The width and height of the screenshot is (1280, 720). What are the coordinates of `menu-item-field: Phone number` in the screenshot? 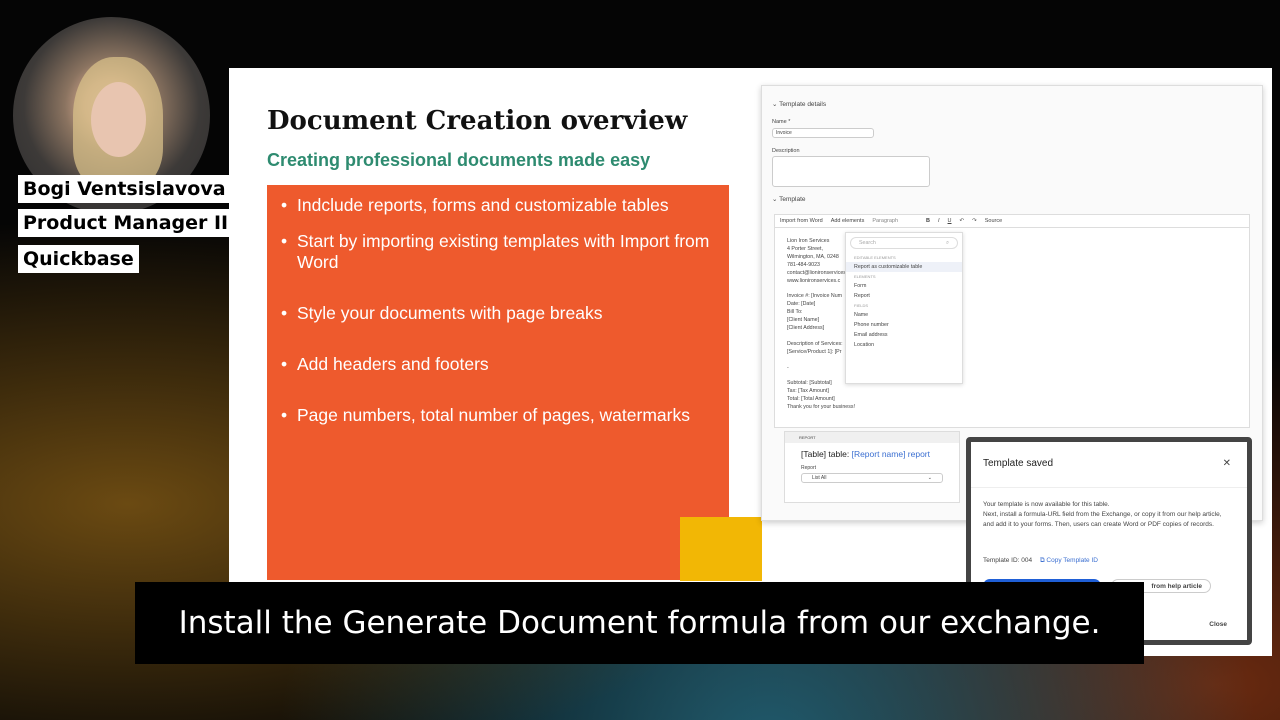 It's located at (904, 325).